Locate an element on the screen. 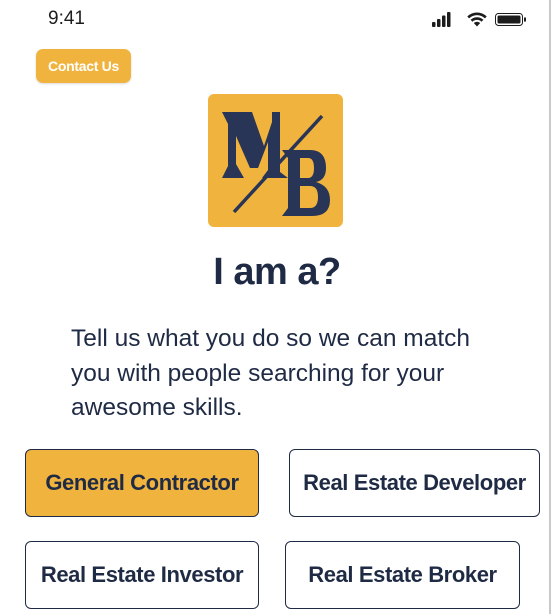 Image resolution: width=554 pixels, height=614 pixels. mb-logo is located at coordinates (275, 160).